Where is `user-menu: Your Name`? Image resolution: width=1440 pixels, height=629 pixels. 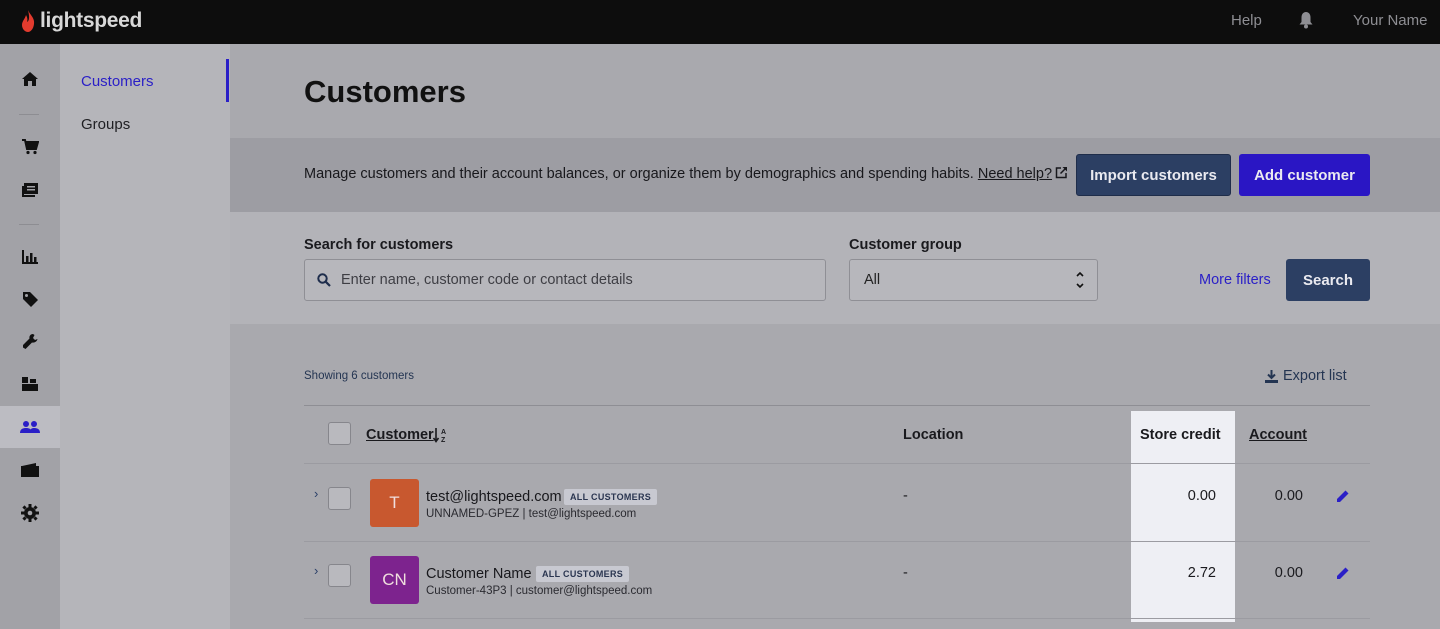
user-menu: Your Name is located at coordinates (1390, 20).